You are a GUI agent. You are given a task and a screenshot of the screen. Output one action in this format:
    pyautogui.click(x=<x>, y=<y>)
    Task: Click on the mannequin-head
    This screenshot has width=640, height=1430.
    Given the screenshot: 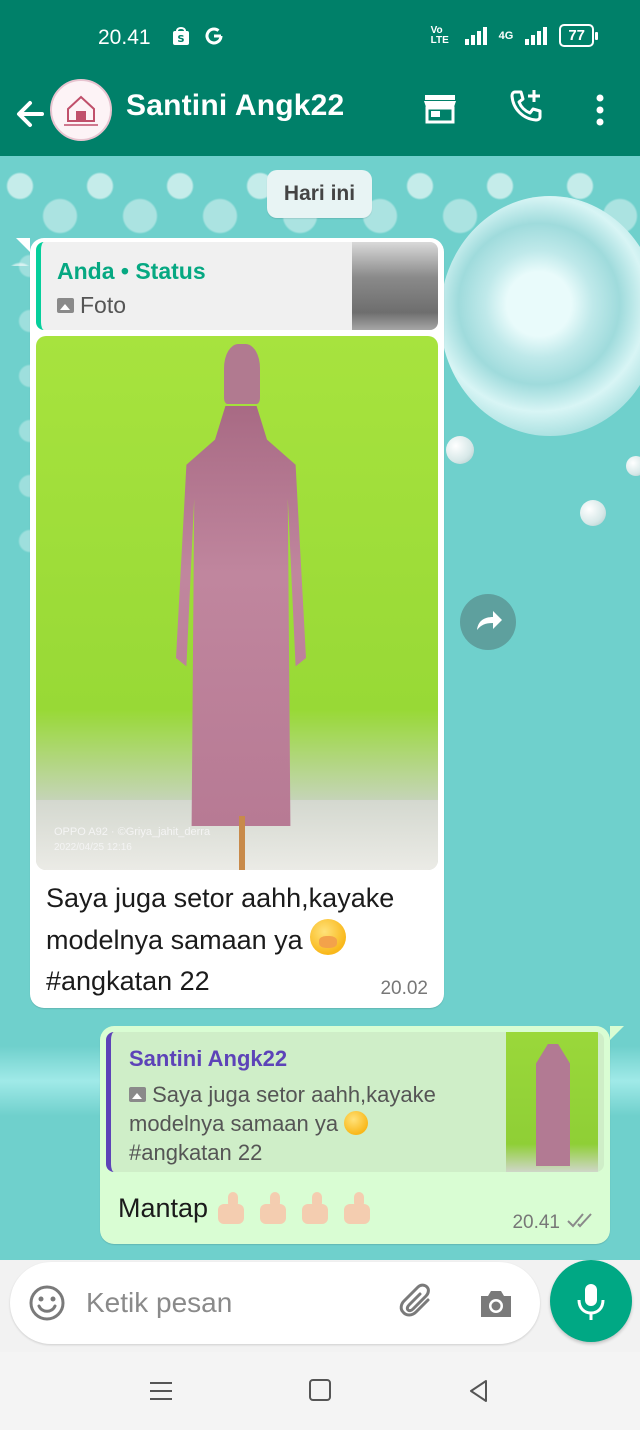 What is the action you would take?
    pyautogui.click(x=242, y=374)
    